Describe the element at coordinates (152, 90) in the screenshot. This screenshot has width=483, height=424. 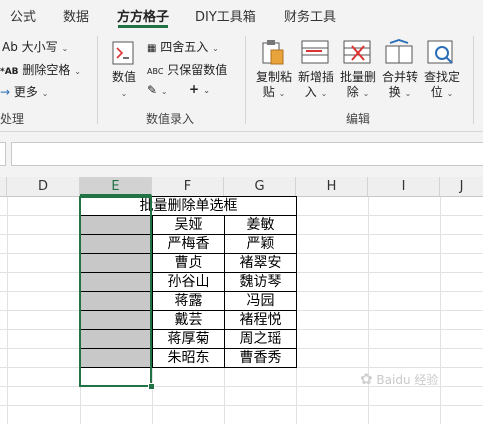
I see `edit-icon: ✎` at that location.